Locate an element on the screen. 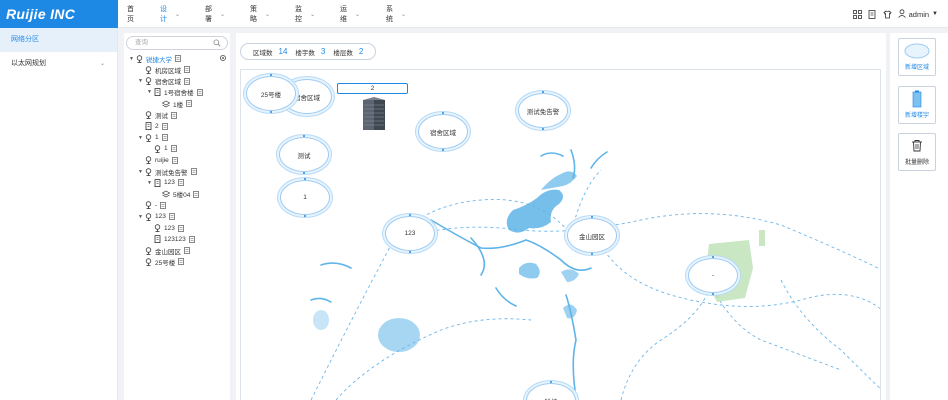 This screenshot has height=400, width=948. tree-node: 金山园区 is located at coordinates (163, 250).